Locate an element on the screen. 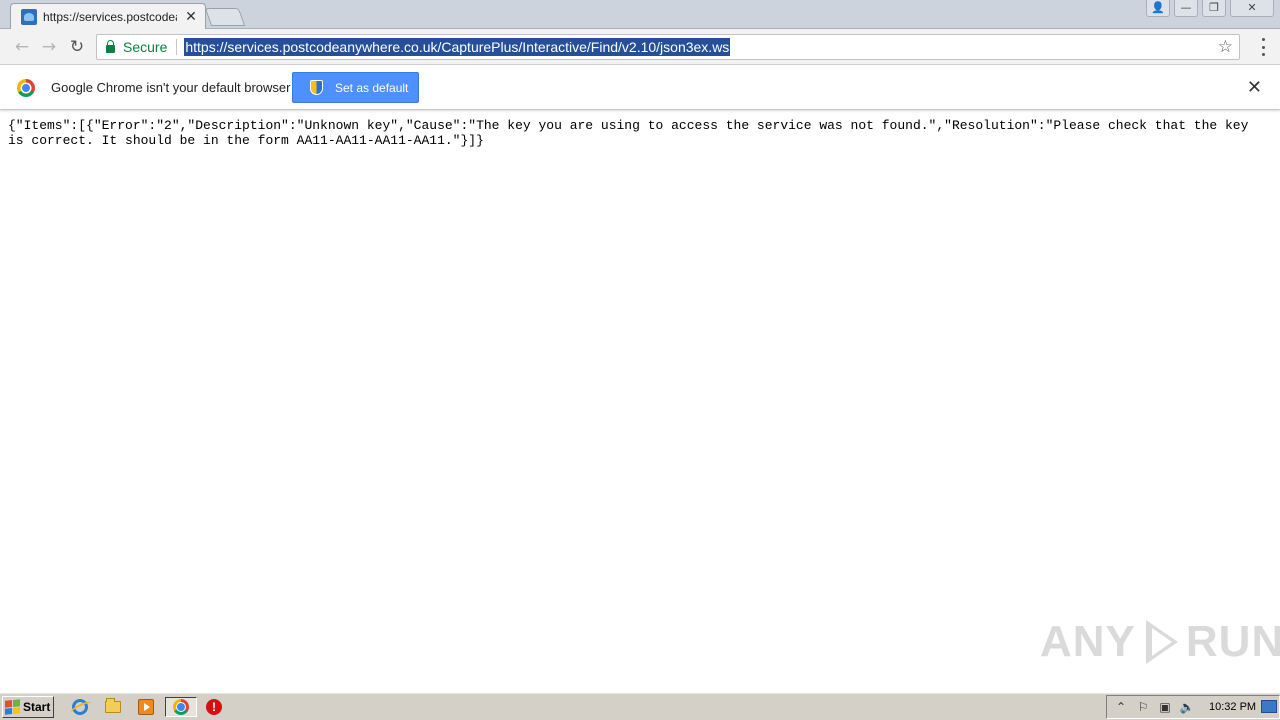 This screenshot has height=720, width=1280. watermark-play-icon is located at coordinates (1161, 642).